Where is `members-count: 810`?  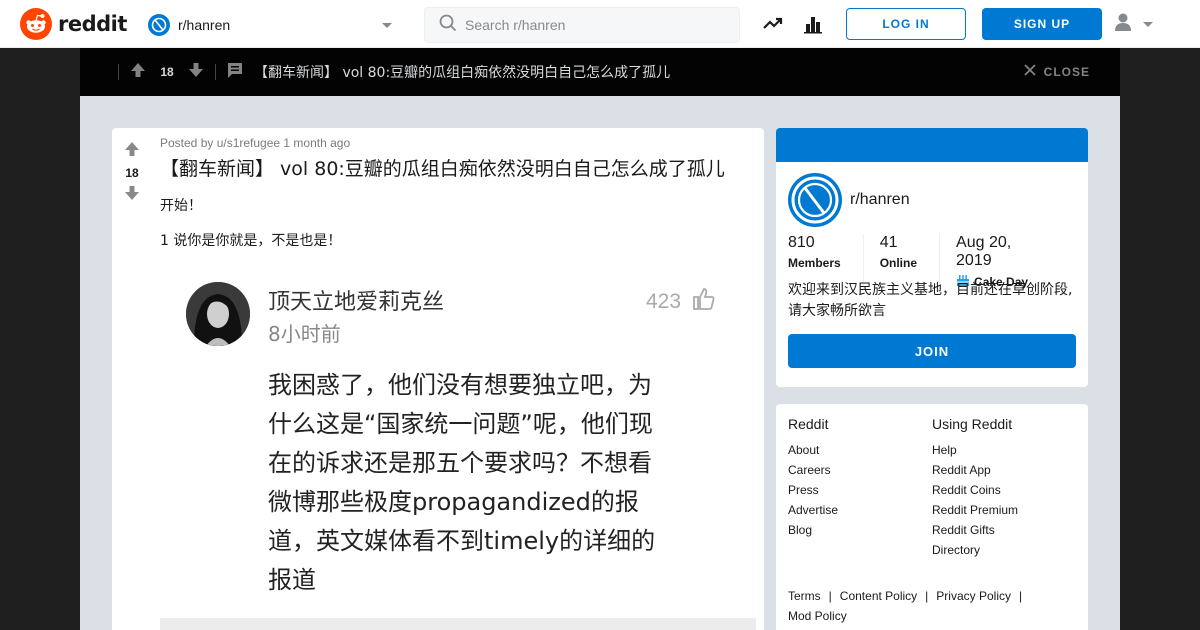
members-count: 810 is located at coordinates (801, 242).